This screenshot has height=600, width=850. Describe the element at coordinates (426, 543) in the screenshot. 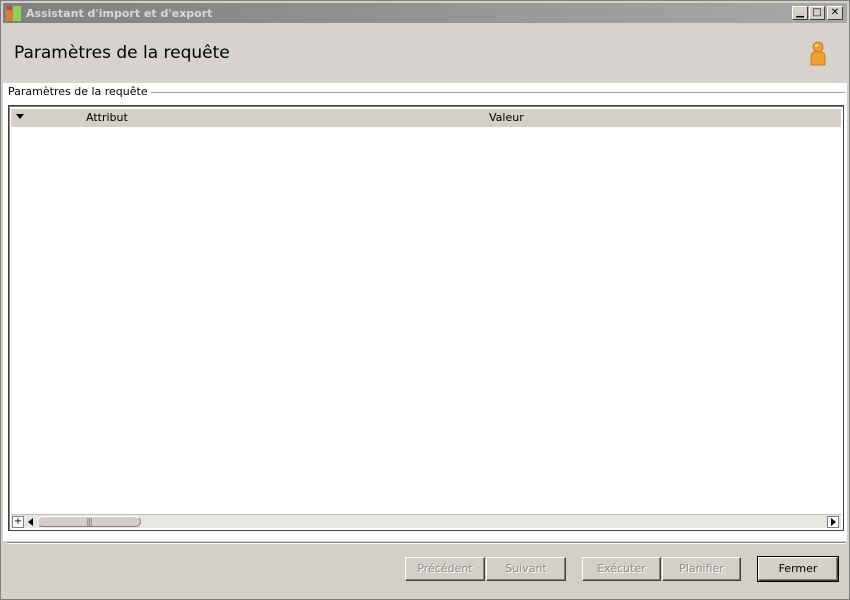

I see `footer-divider` at that location.